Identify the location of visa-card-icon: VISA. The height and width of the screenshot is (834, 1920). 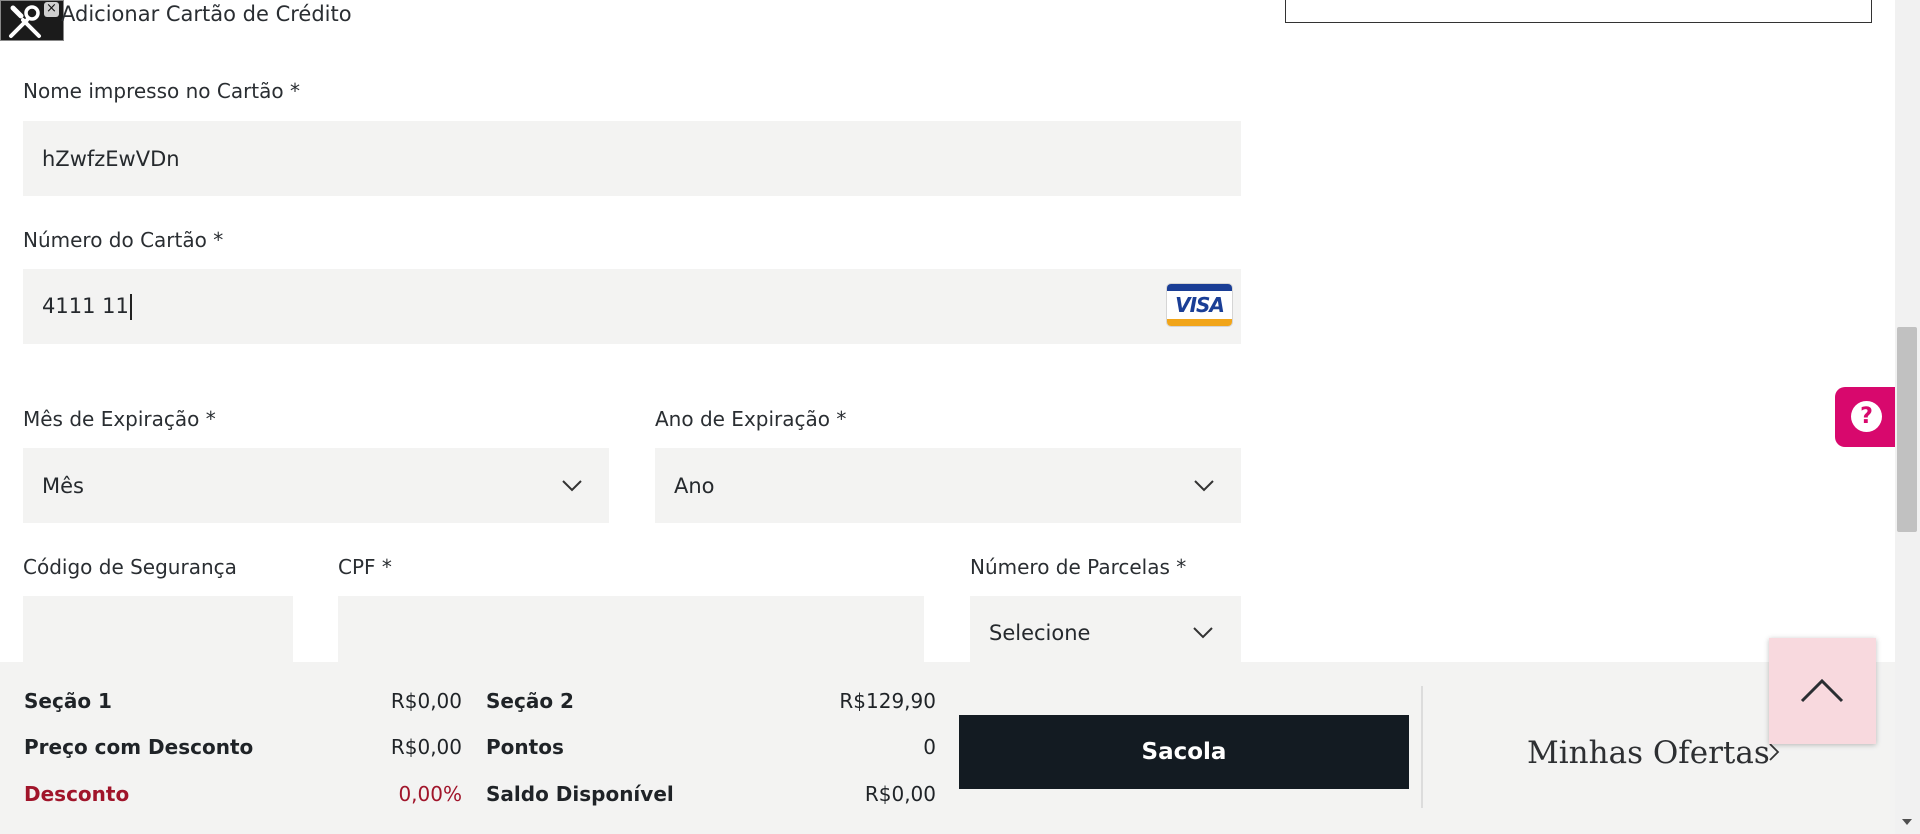
(1199, 305).